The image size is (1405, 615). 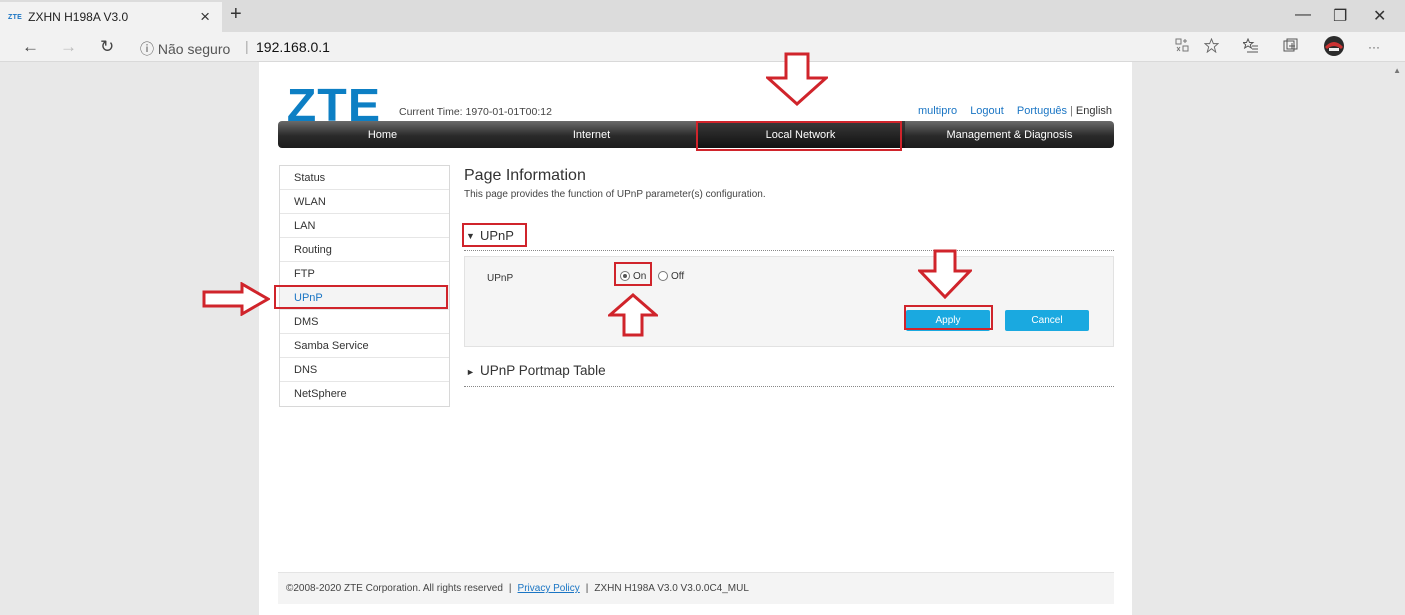 What do you see at coordinates (236, 14) in the screenshot?
I see `new-tab-button: +` at bounding box center [236, 14].